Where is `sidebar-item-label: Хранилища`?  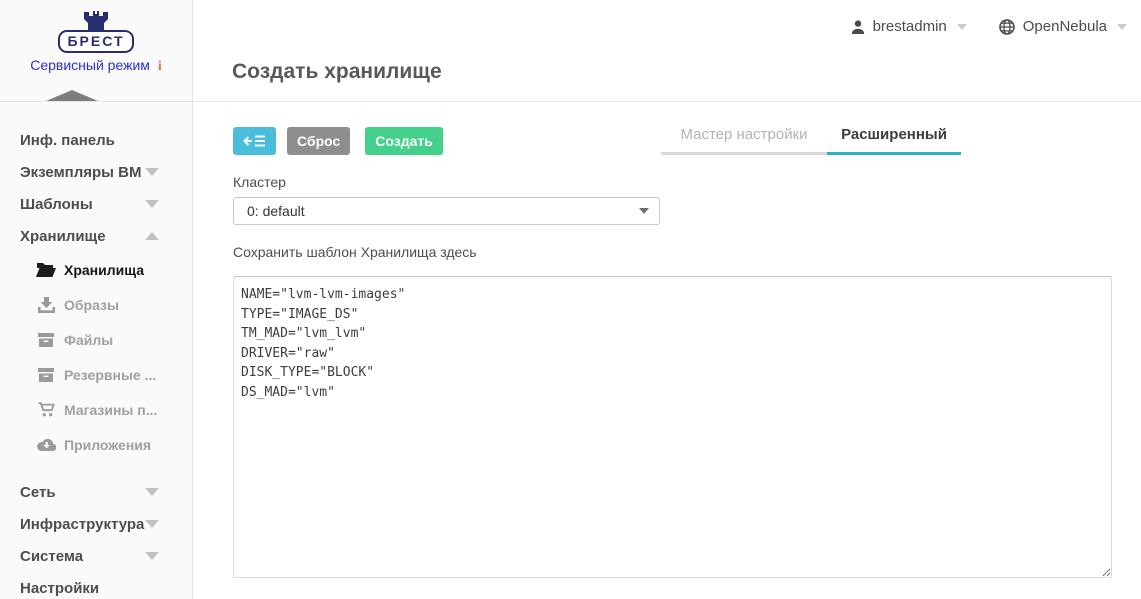 sidebar-item-label: Хранилища is located at coordinates (104, 269).